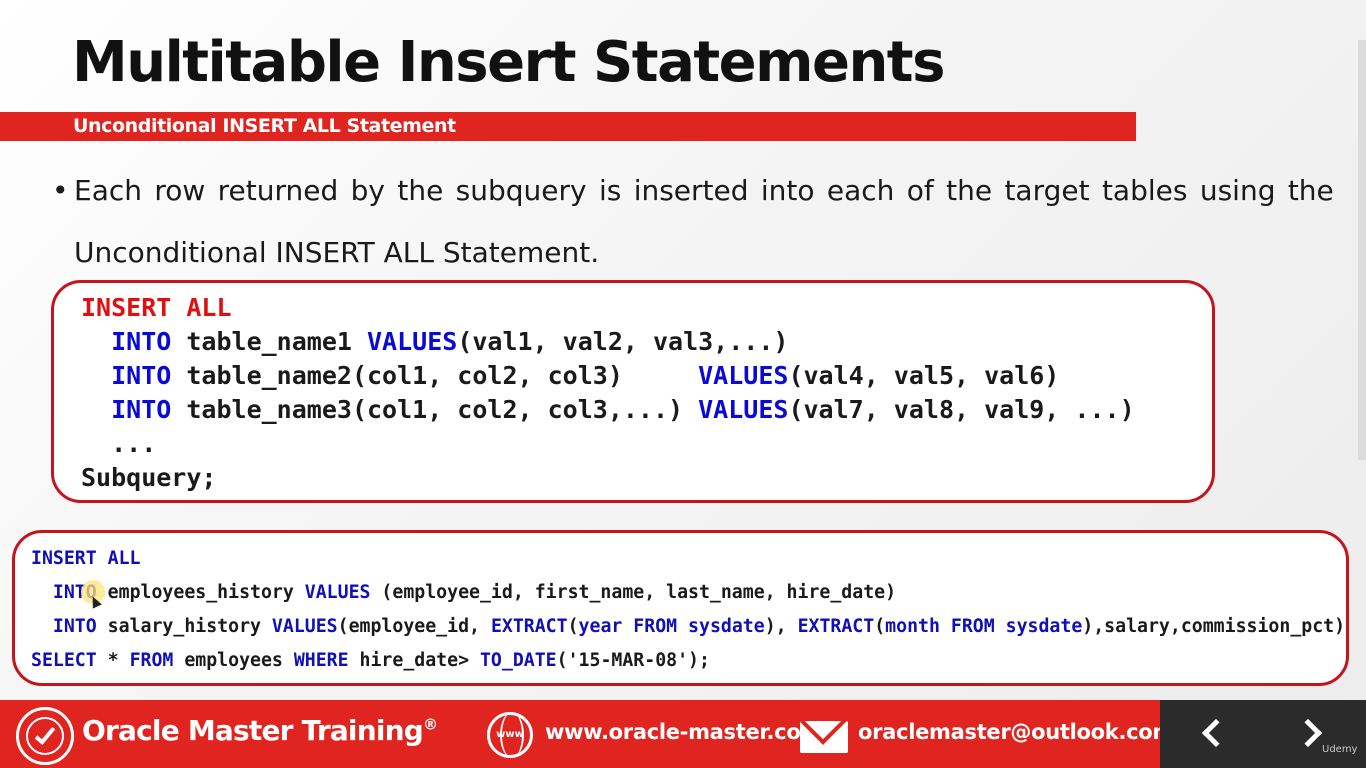 Image resolution: width=1366 pixels, height=768 pixels. I want to click on syntax-text: table_name3(col1, col2, col3,...), so click(435, 409).